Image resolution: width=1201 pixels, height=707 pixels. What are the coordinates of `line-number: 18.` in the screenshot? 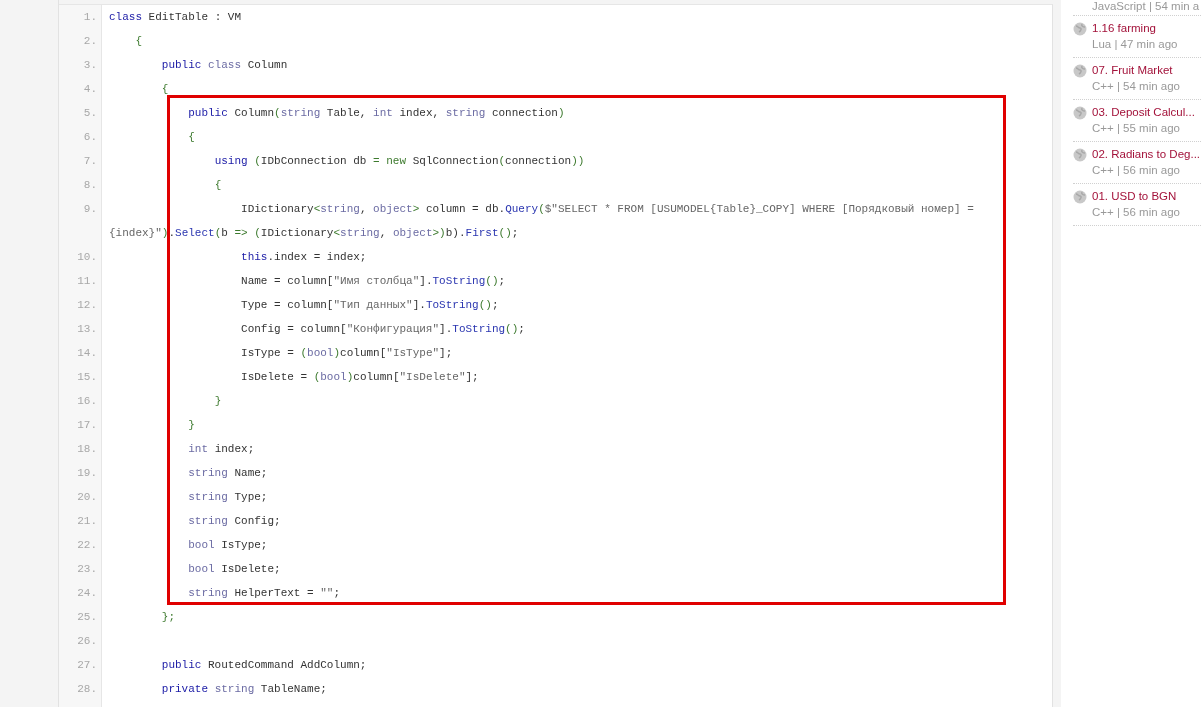 It's located at (86, 449).